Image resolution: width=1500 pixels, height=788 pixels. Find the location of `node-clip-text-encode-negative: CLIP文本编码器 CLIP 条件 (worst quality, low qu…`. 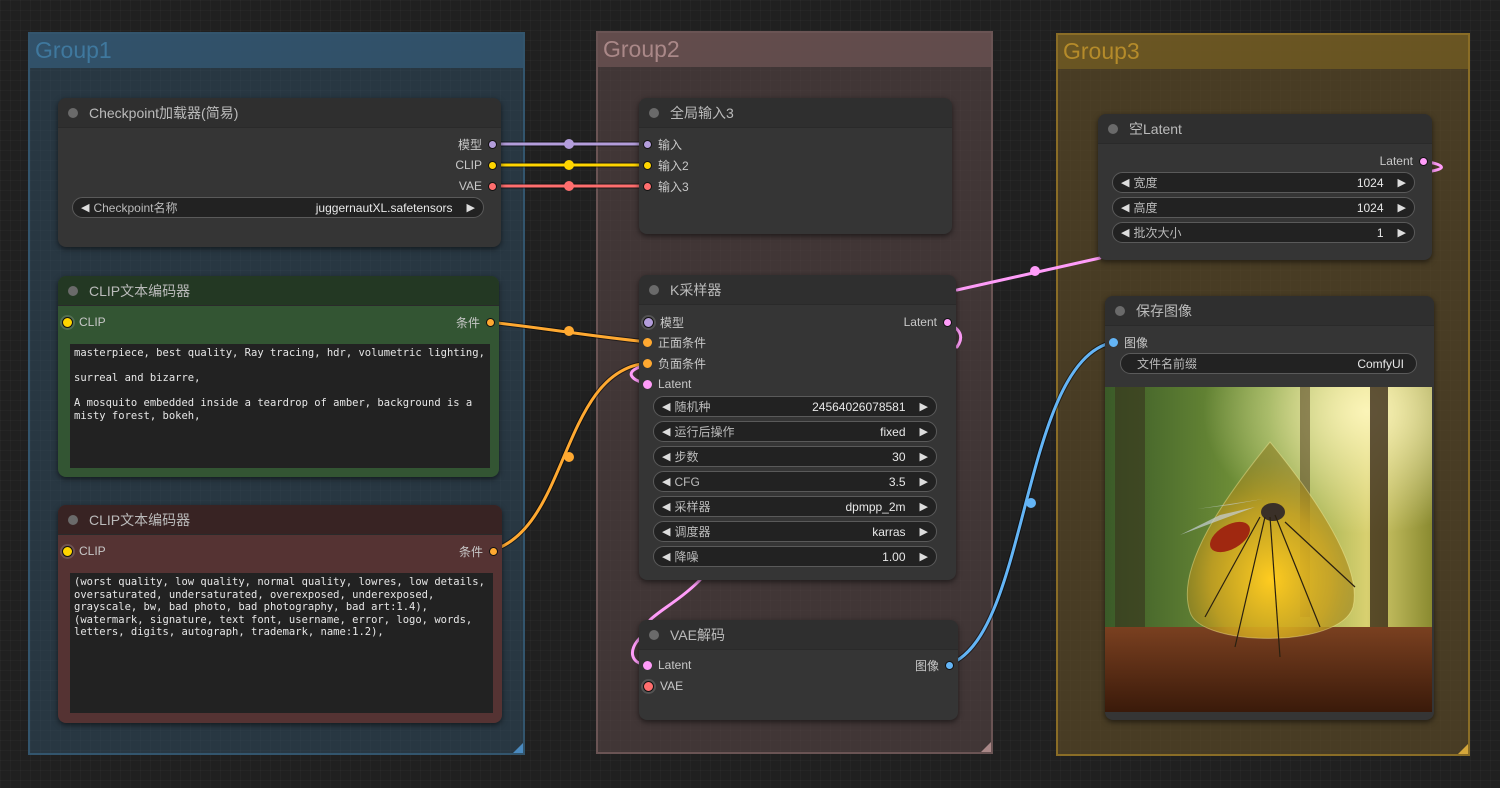

node-clip-text-encode-negative: CLIP文本编码器 CLIP 条件 (worst quality, low qu… is located at coordinates (280, 614).